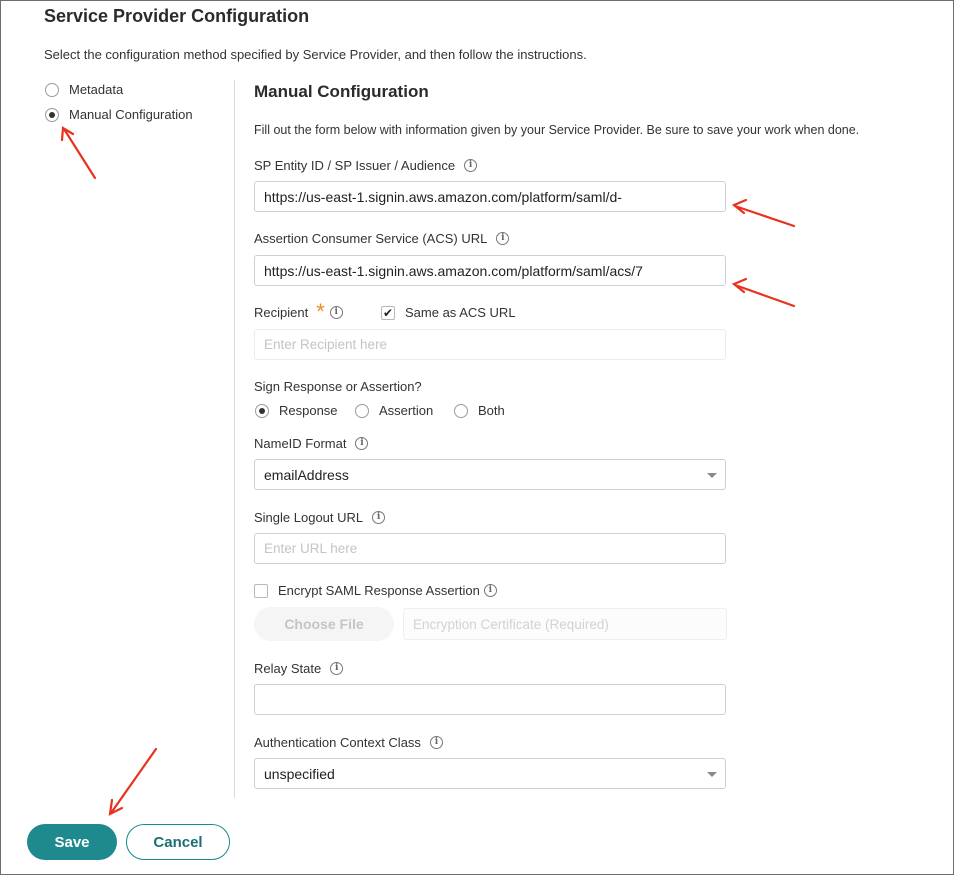 The height and width of the screenshot is (875, 954). I want to click on logout-label-row: Single Logout URL i, so click(320, 517).